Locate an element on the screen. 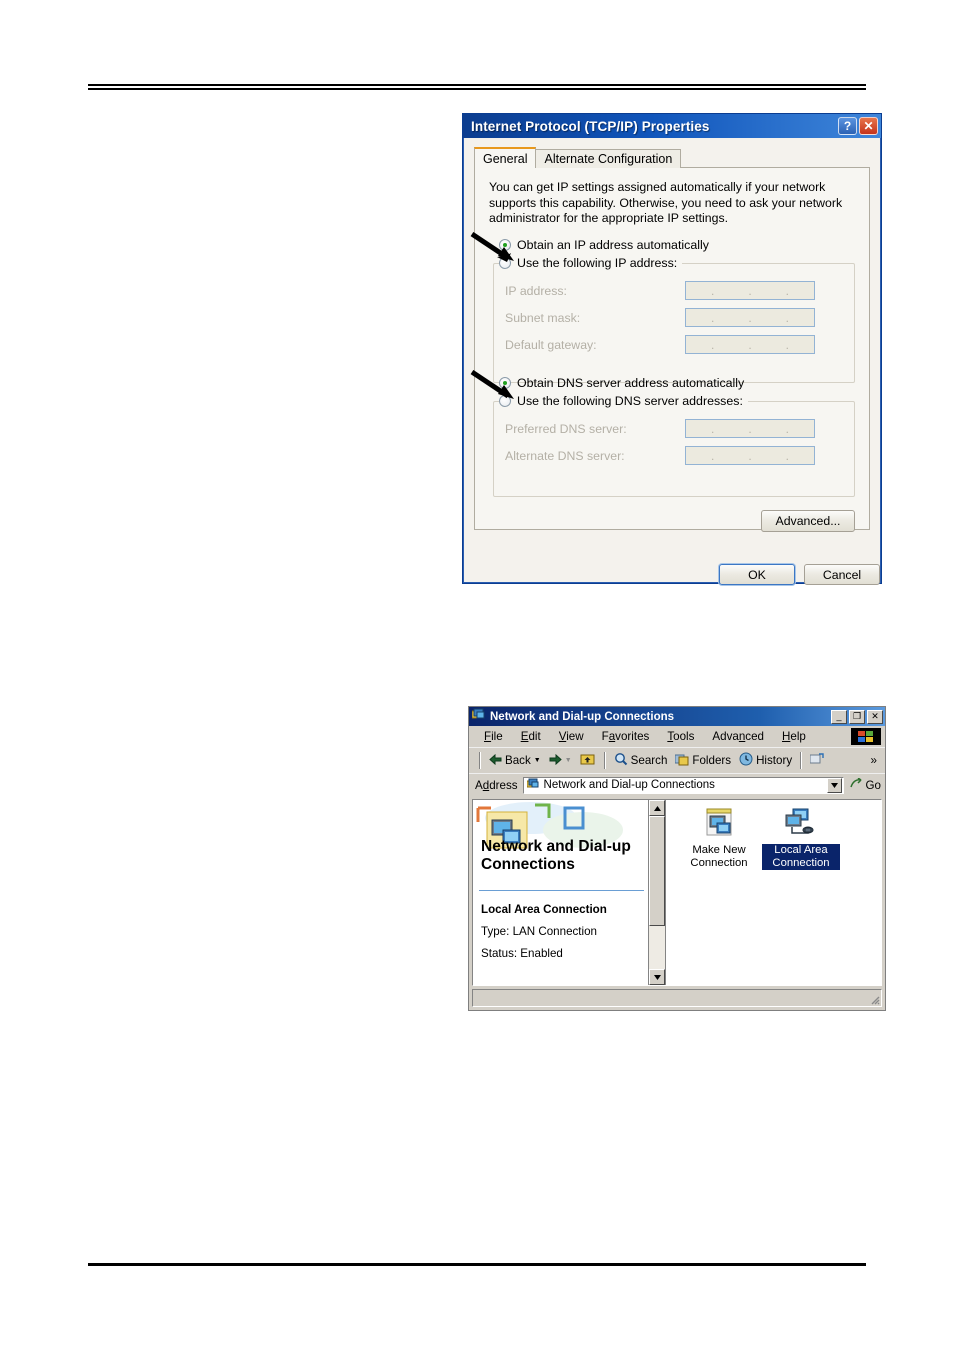  explorer-title-bar: Network and Dial-up Connections _ ❐ ✕ is located at coordinates (677, 716).